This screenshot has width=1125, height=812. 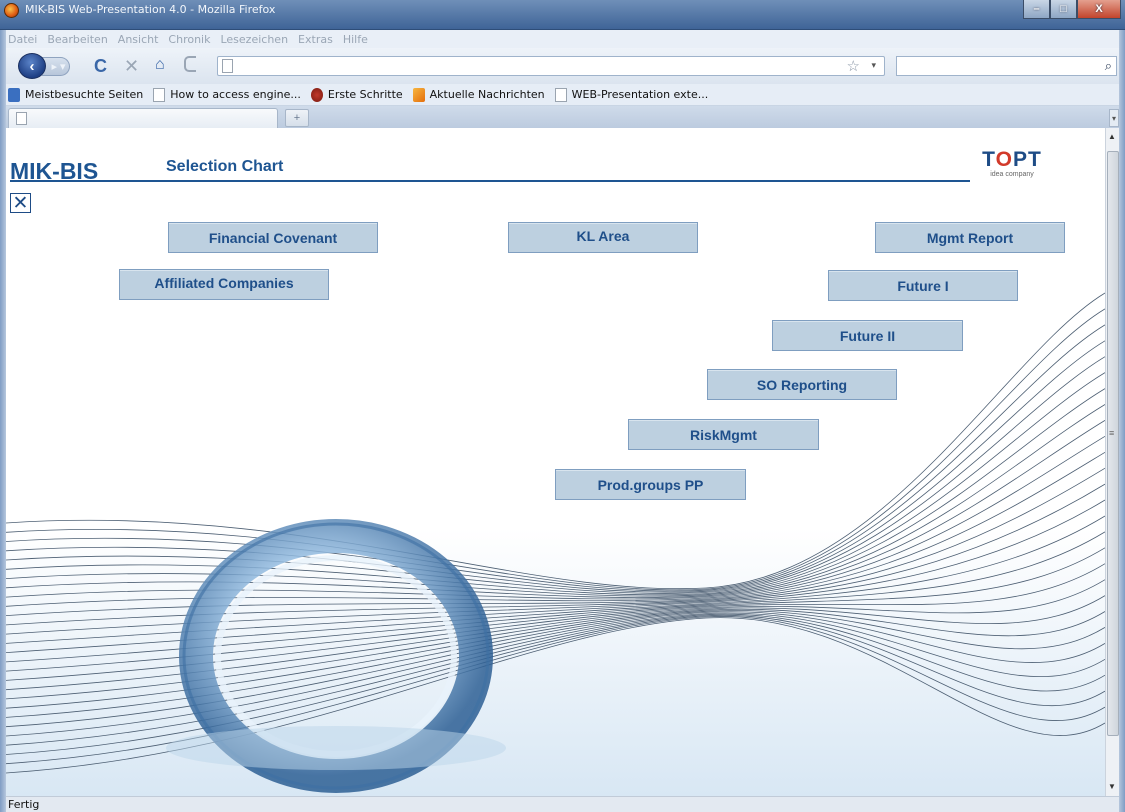 I want to click on menu-chronik: Chronik, so click(x=189, y=39).